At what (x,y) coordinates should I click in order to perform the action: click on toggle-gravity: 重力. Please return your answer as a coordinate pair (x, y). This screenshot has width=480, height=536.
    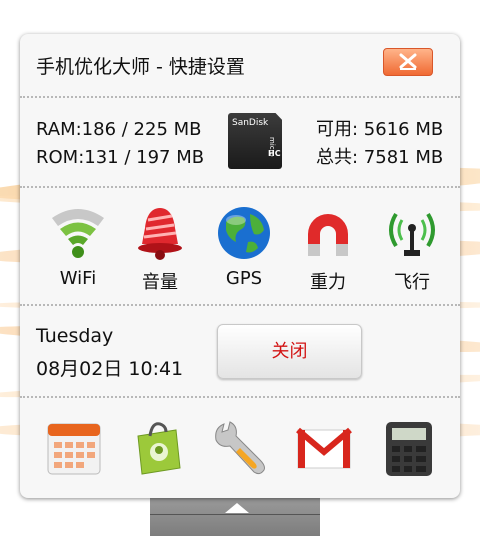
    Looking at the image, I should click on (328, 249).